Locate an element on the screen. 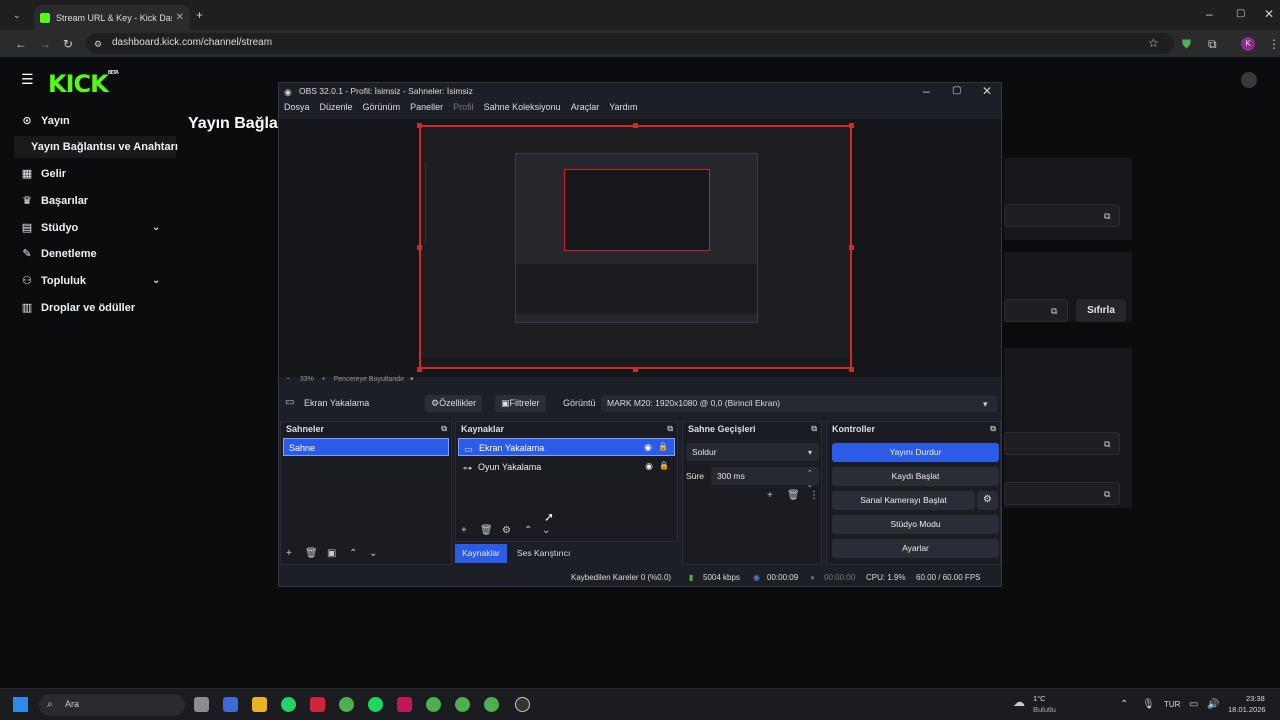 The image size is (1280, 720). task-view-icon is located at coordinates (201, 704).